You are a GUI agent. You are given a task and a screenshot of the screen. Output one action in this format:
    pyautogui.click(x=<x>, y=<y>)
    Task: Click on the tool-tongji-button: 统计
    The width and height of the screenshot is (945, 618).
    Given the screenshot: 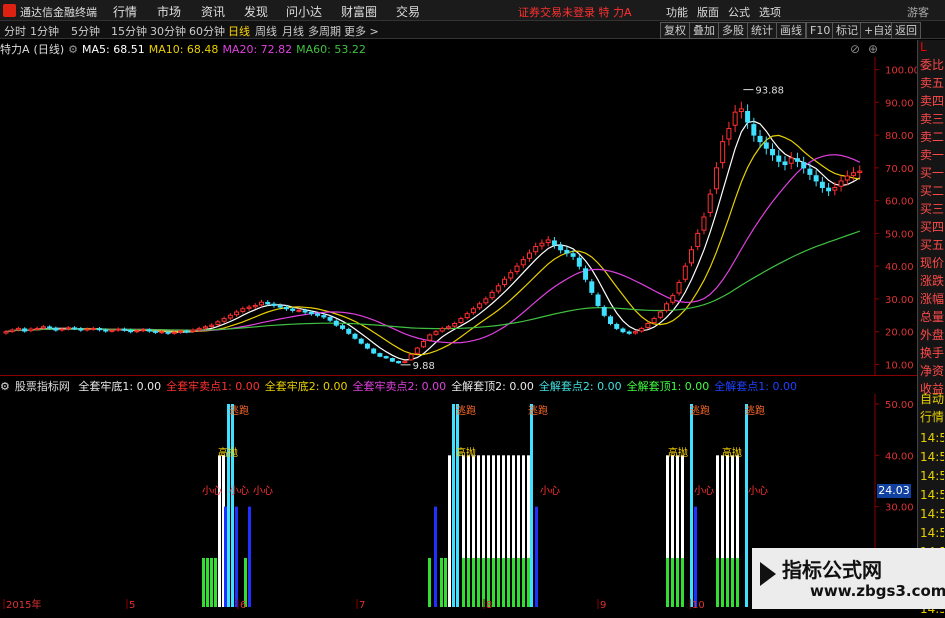 What is the action you would take?
    pyautogui.click(x=762, y=30)
    